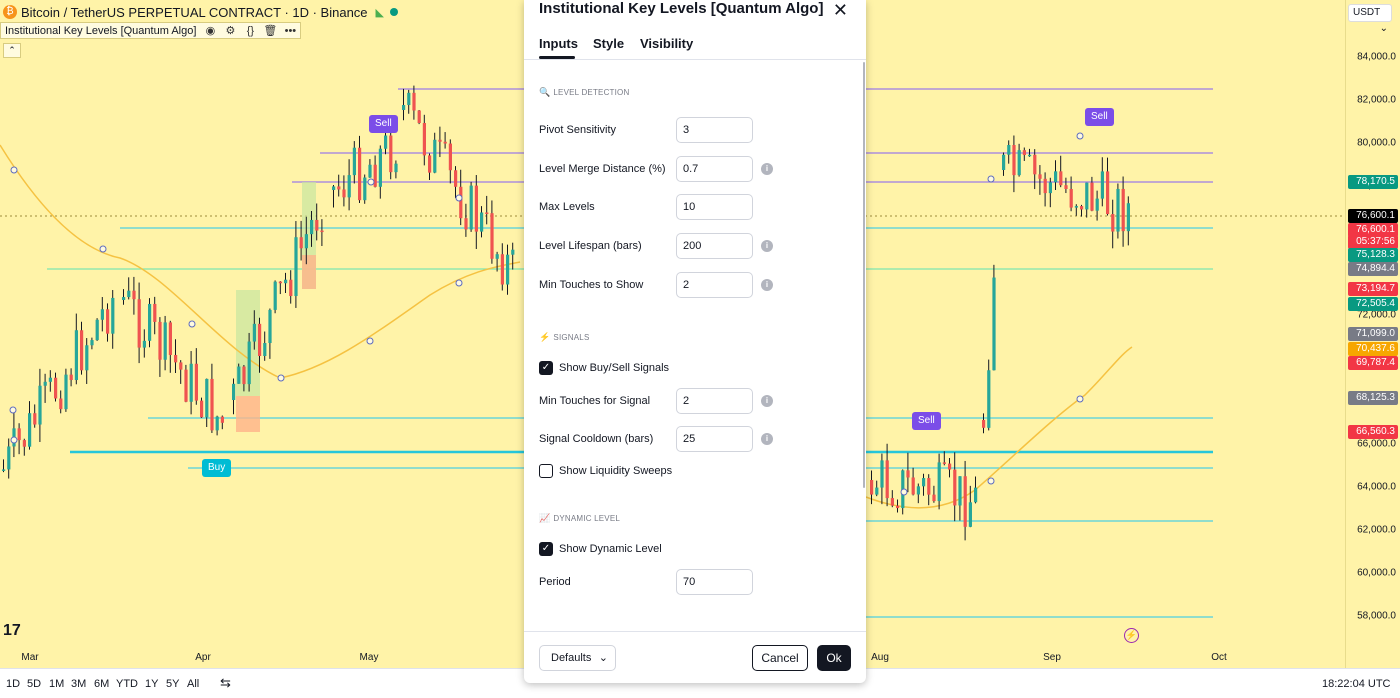 The width and height of the screenshot is (1400, 698). I want to click on pivot-sensitivity-input: 3, so click(714, 130).